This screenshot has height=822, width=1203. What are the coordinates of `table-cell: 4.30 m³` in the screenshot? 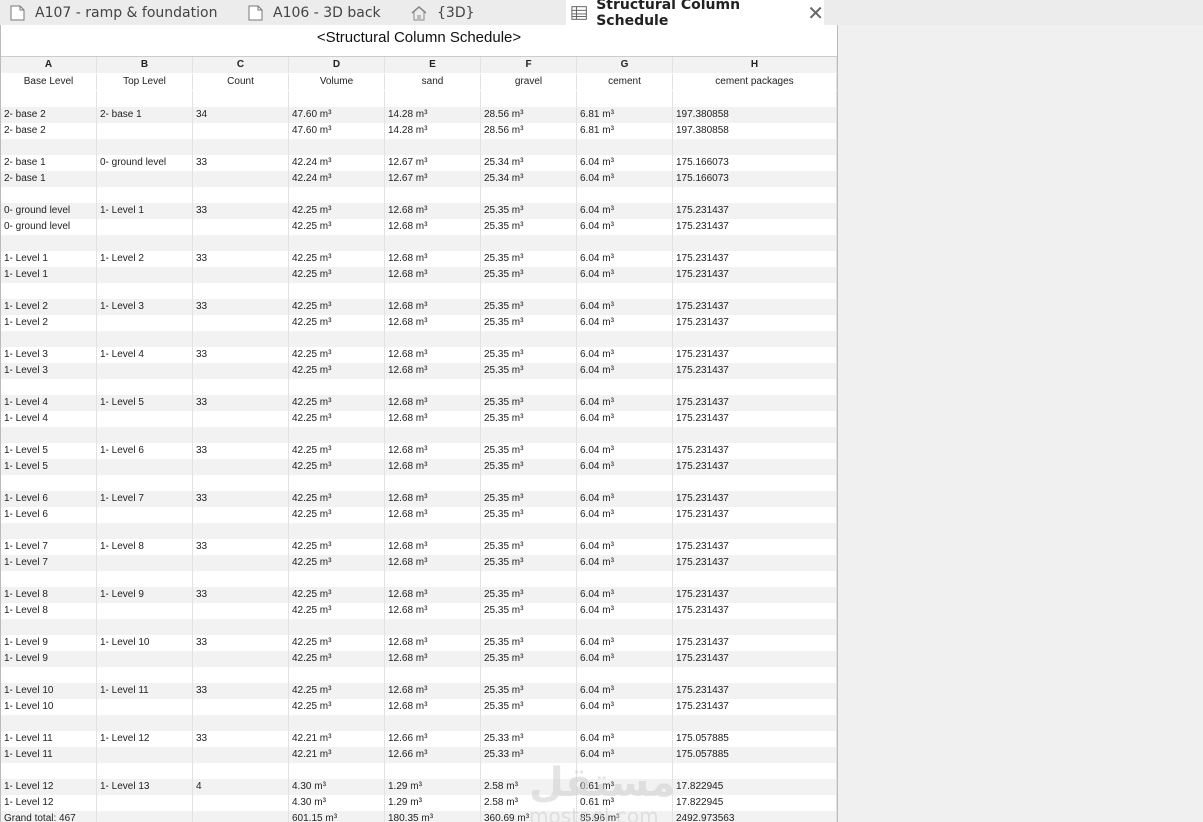 It's located at (337, 787).